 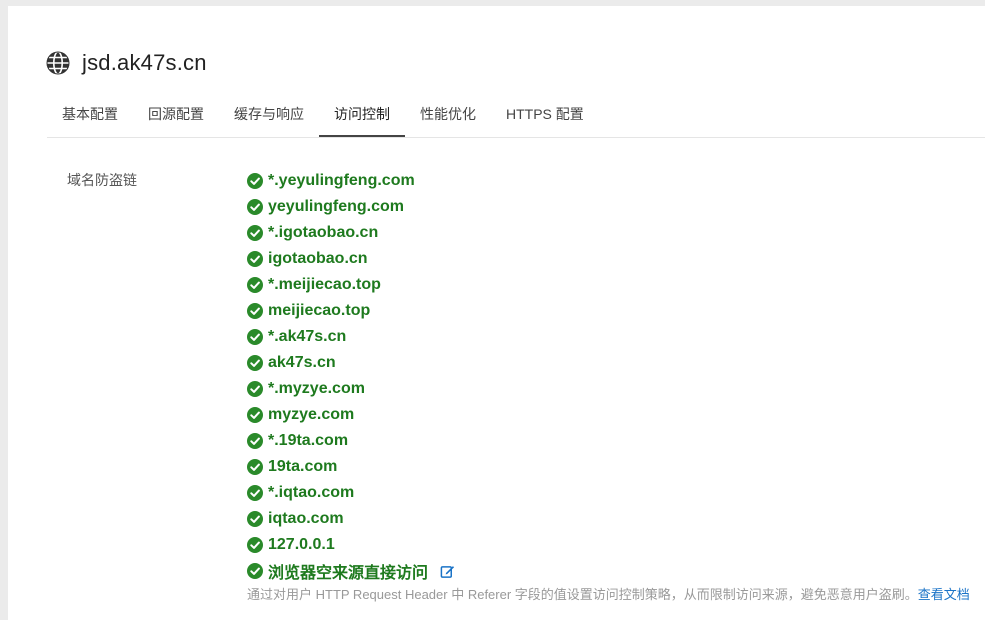 I want to click on whitelist-item-text: ak47s.cn, so click(x=302, y=362).